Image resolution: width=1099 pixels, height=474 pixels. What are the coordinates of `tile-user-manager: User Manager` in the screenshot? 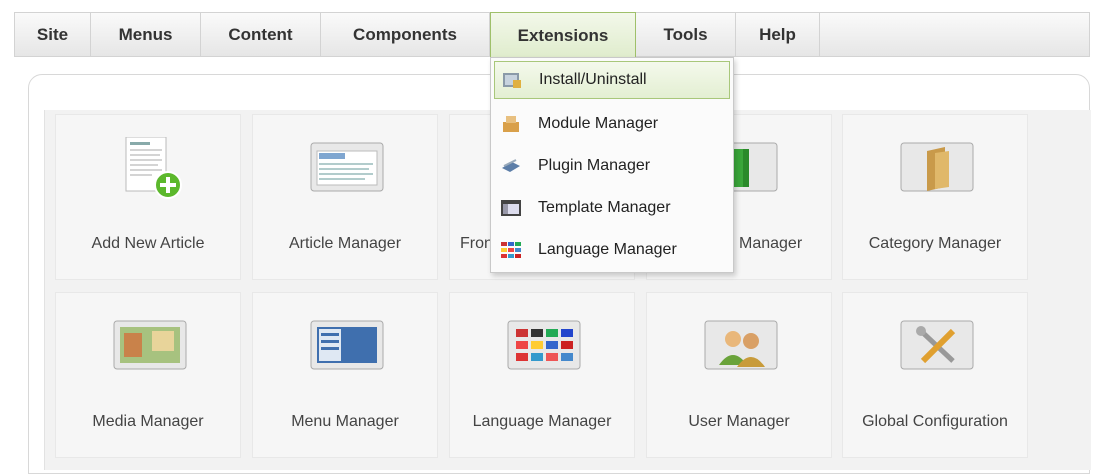 It's located at (739, 375).